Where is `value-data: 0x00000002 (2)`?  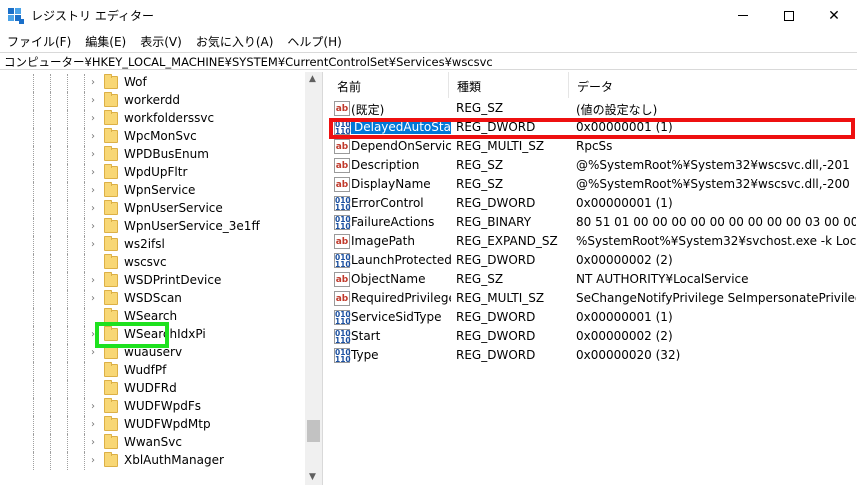 value-data: 0x00000002 (2) is located at coordinates (624, 260).